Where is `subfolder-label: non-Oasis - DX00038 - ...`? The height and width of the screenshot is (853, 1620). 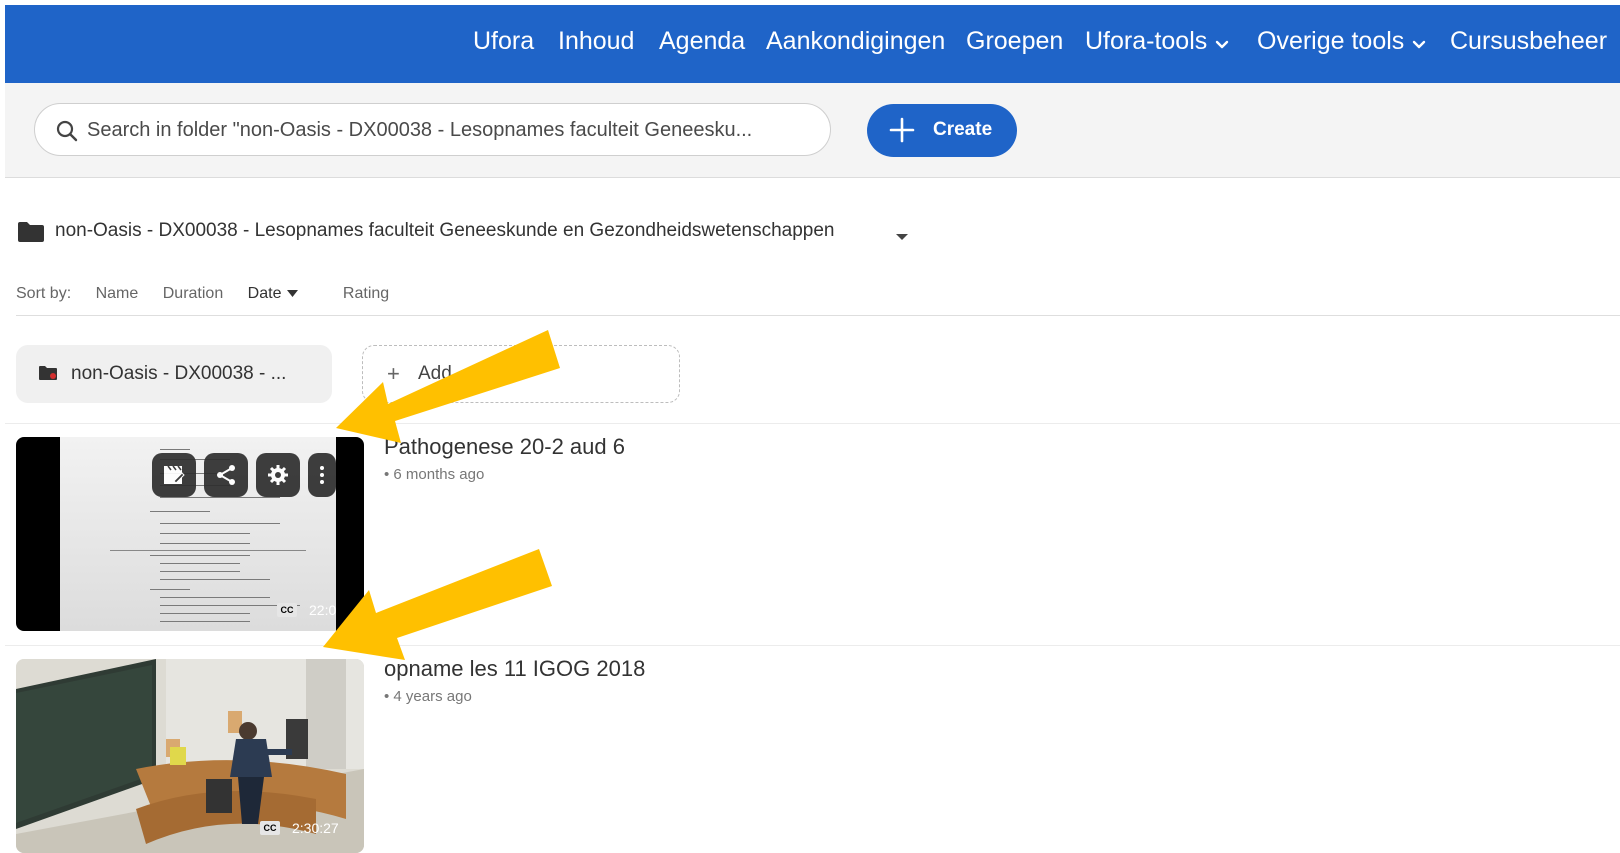 subfolder-label: non-Oasis - DX00038 - ... is located at coordinates (179, 373).